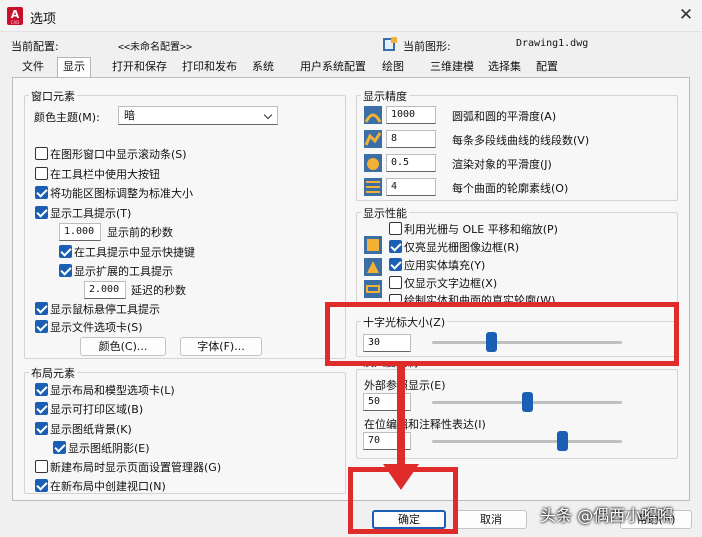 The image size is (702, 537). What do you see at coordinates (136, 467) in the screenshot?
I see `page-setup-manager-label: 新建布局时显示页面设置管理器(G)` at bounding box center [136, 467].